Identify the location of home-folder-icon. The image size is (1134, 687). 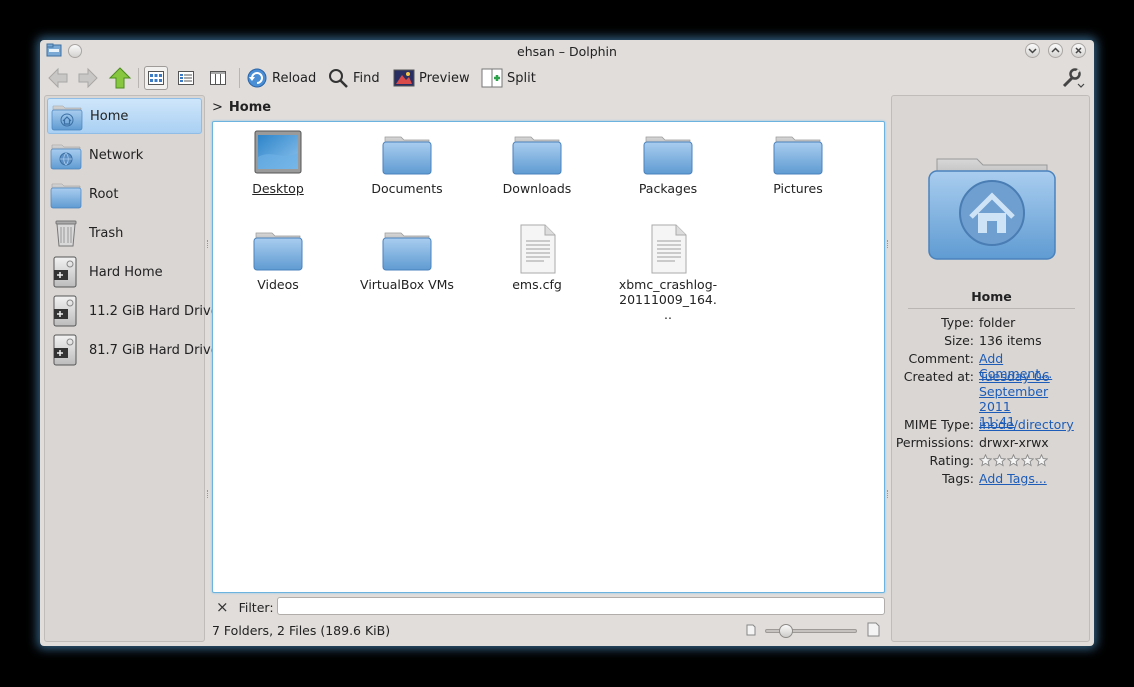
(67, 118).